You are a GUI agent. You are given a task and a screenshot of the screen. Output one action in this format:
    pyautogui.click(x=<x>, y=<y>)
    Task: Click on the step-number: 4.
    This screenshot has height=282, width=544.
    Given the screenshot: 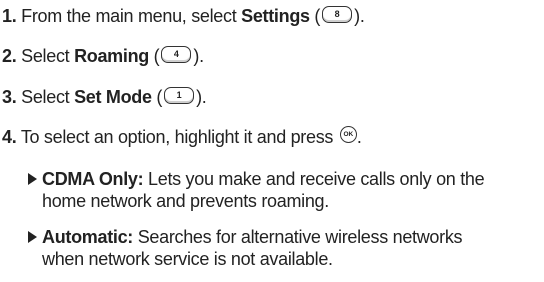 What is the action you would take?
    pyautogui.click(x=9, y=137)
    